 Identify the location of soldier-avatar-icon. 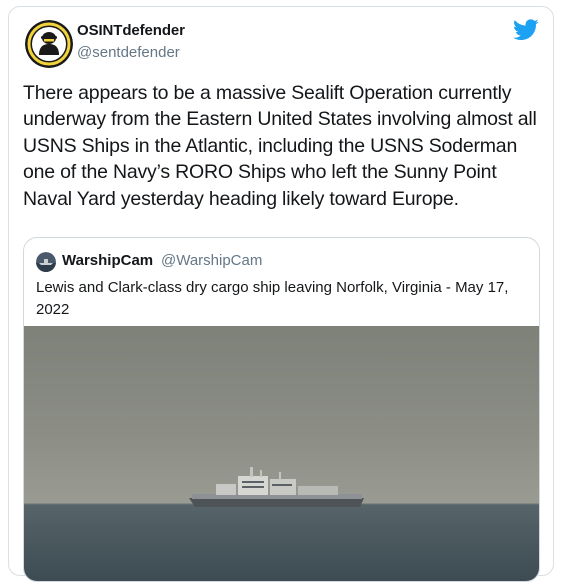
(49, 44).